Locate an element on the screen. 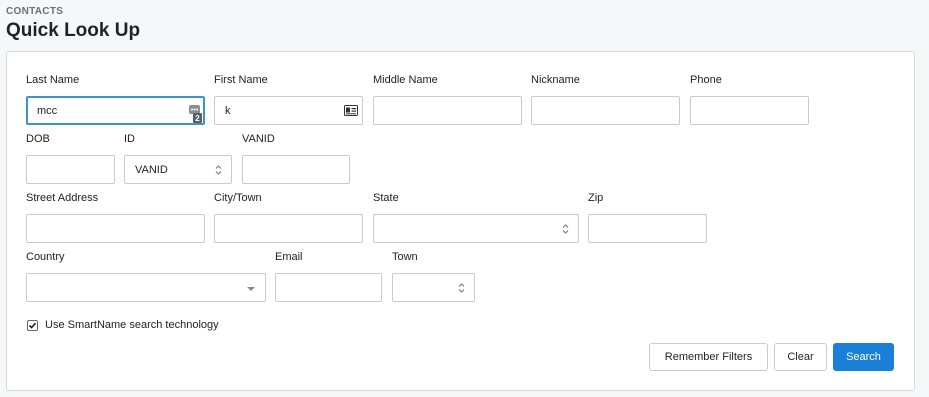 The width and height of the screenshot is (929, 397). middle-name-input is located at coordinates (437, 110).